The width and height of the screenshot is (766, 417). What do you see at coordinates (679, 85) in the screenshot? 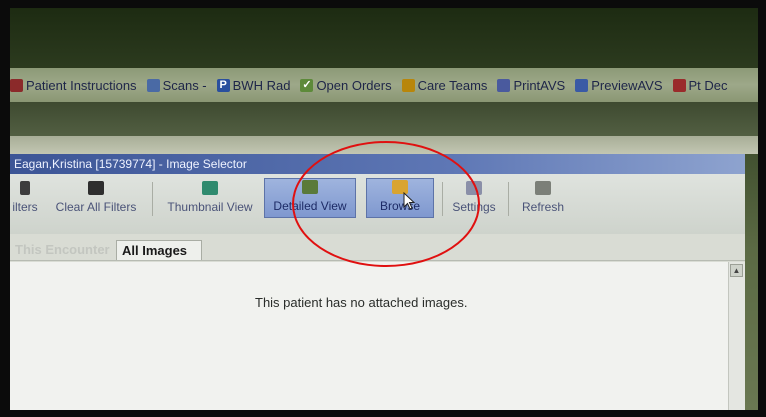
I see `patient-icon` at bounding box center [679, 85].